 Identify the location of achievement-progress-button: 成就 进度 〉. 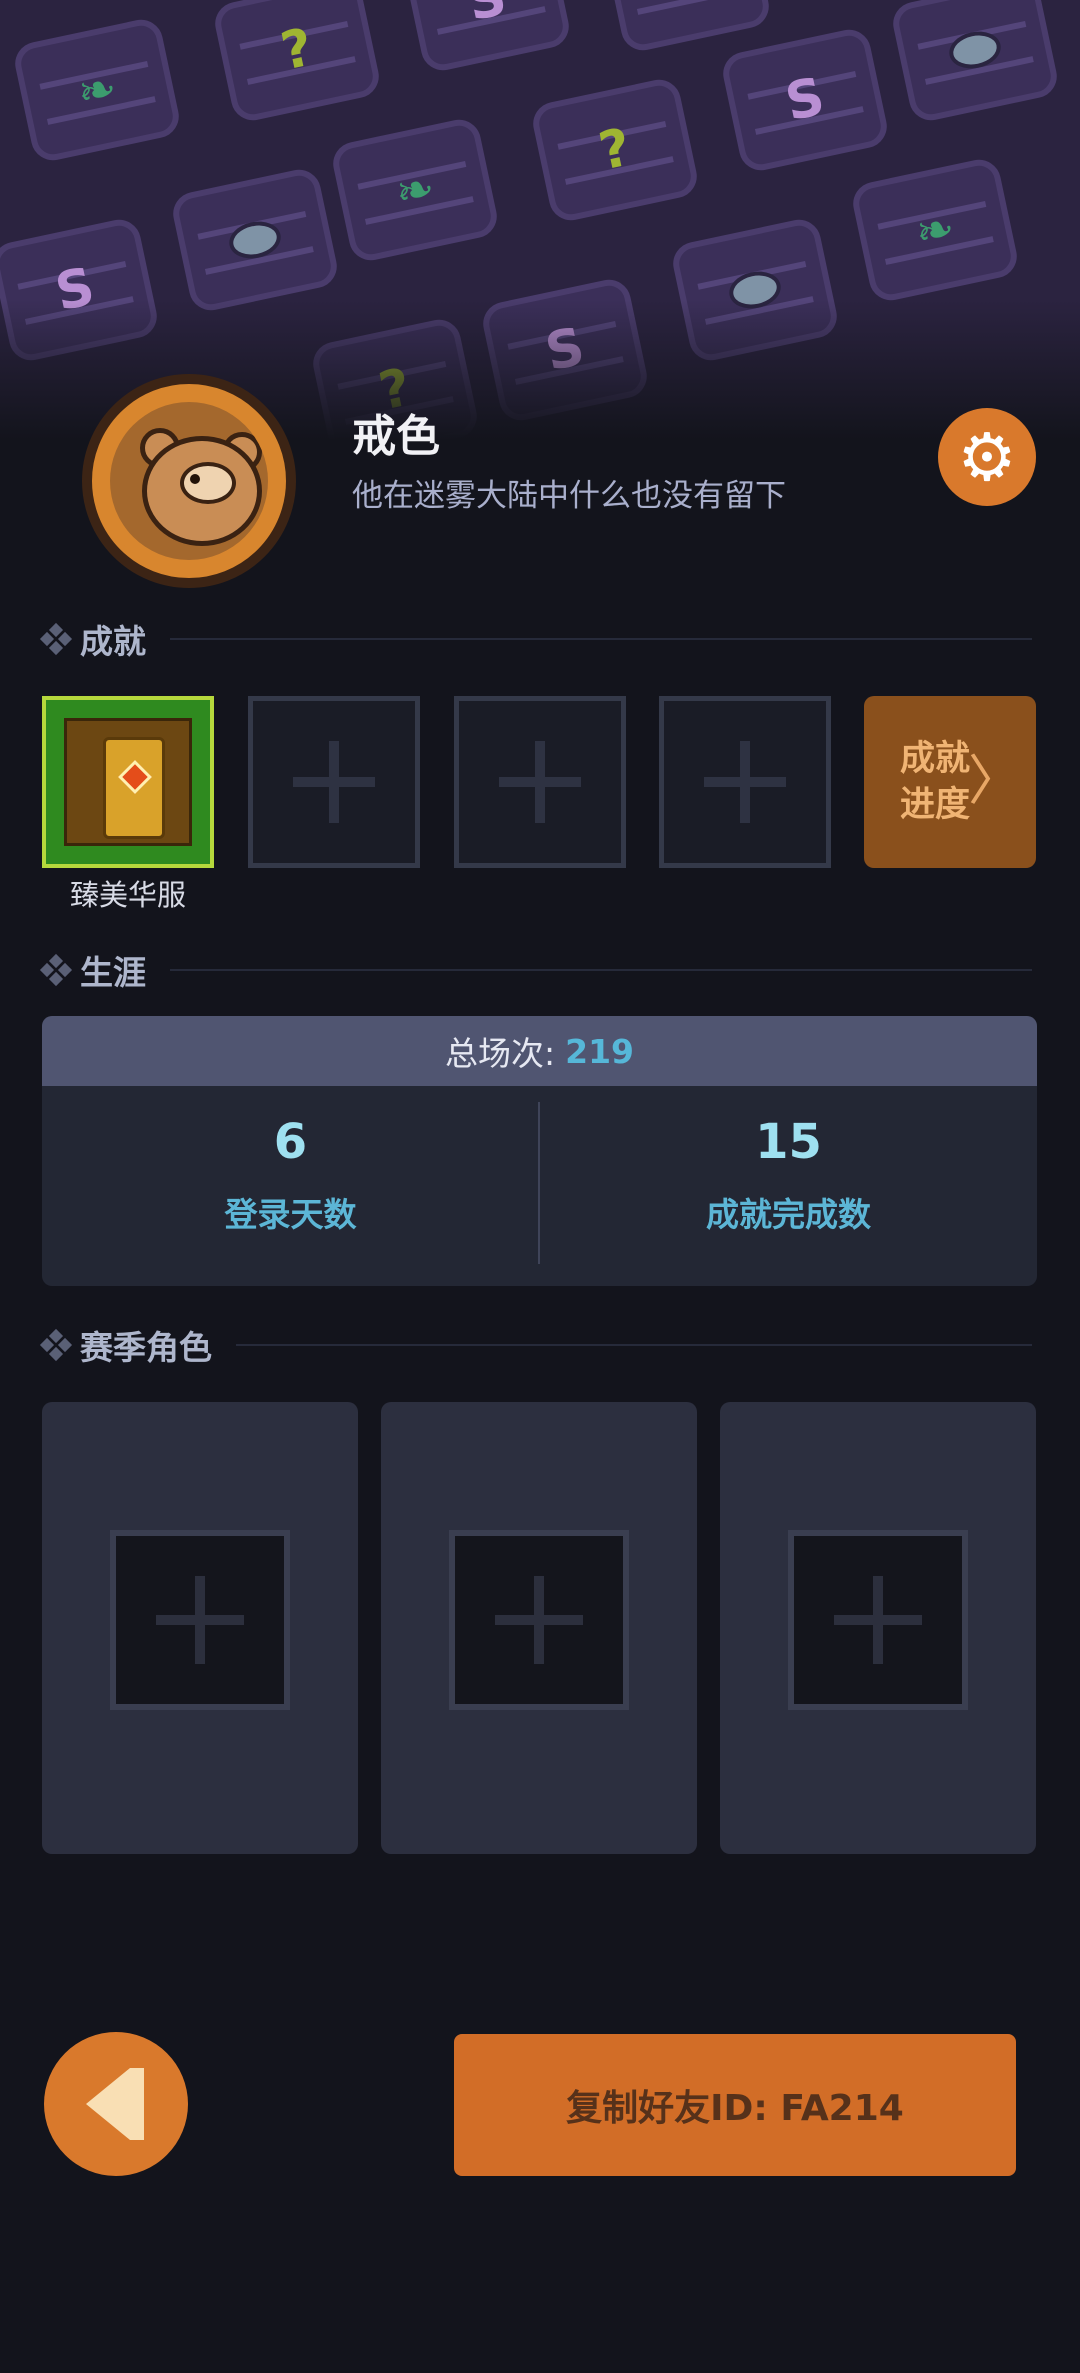
(950, 782).